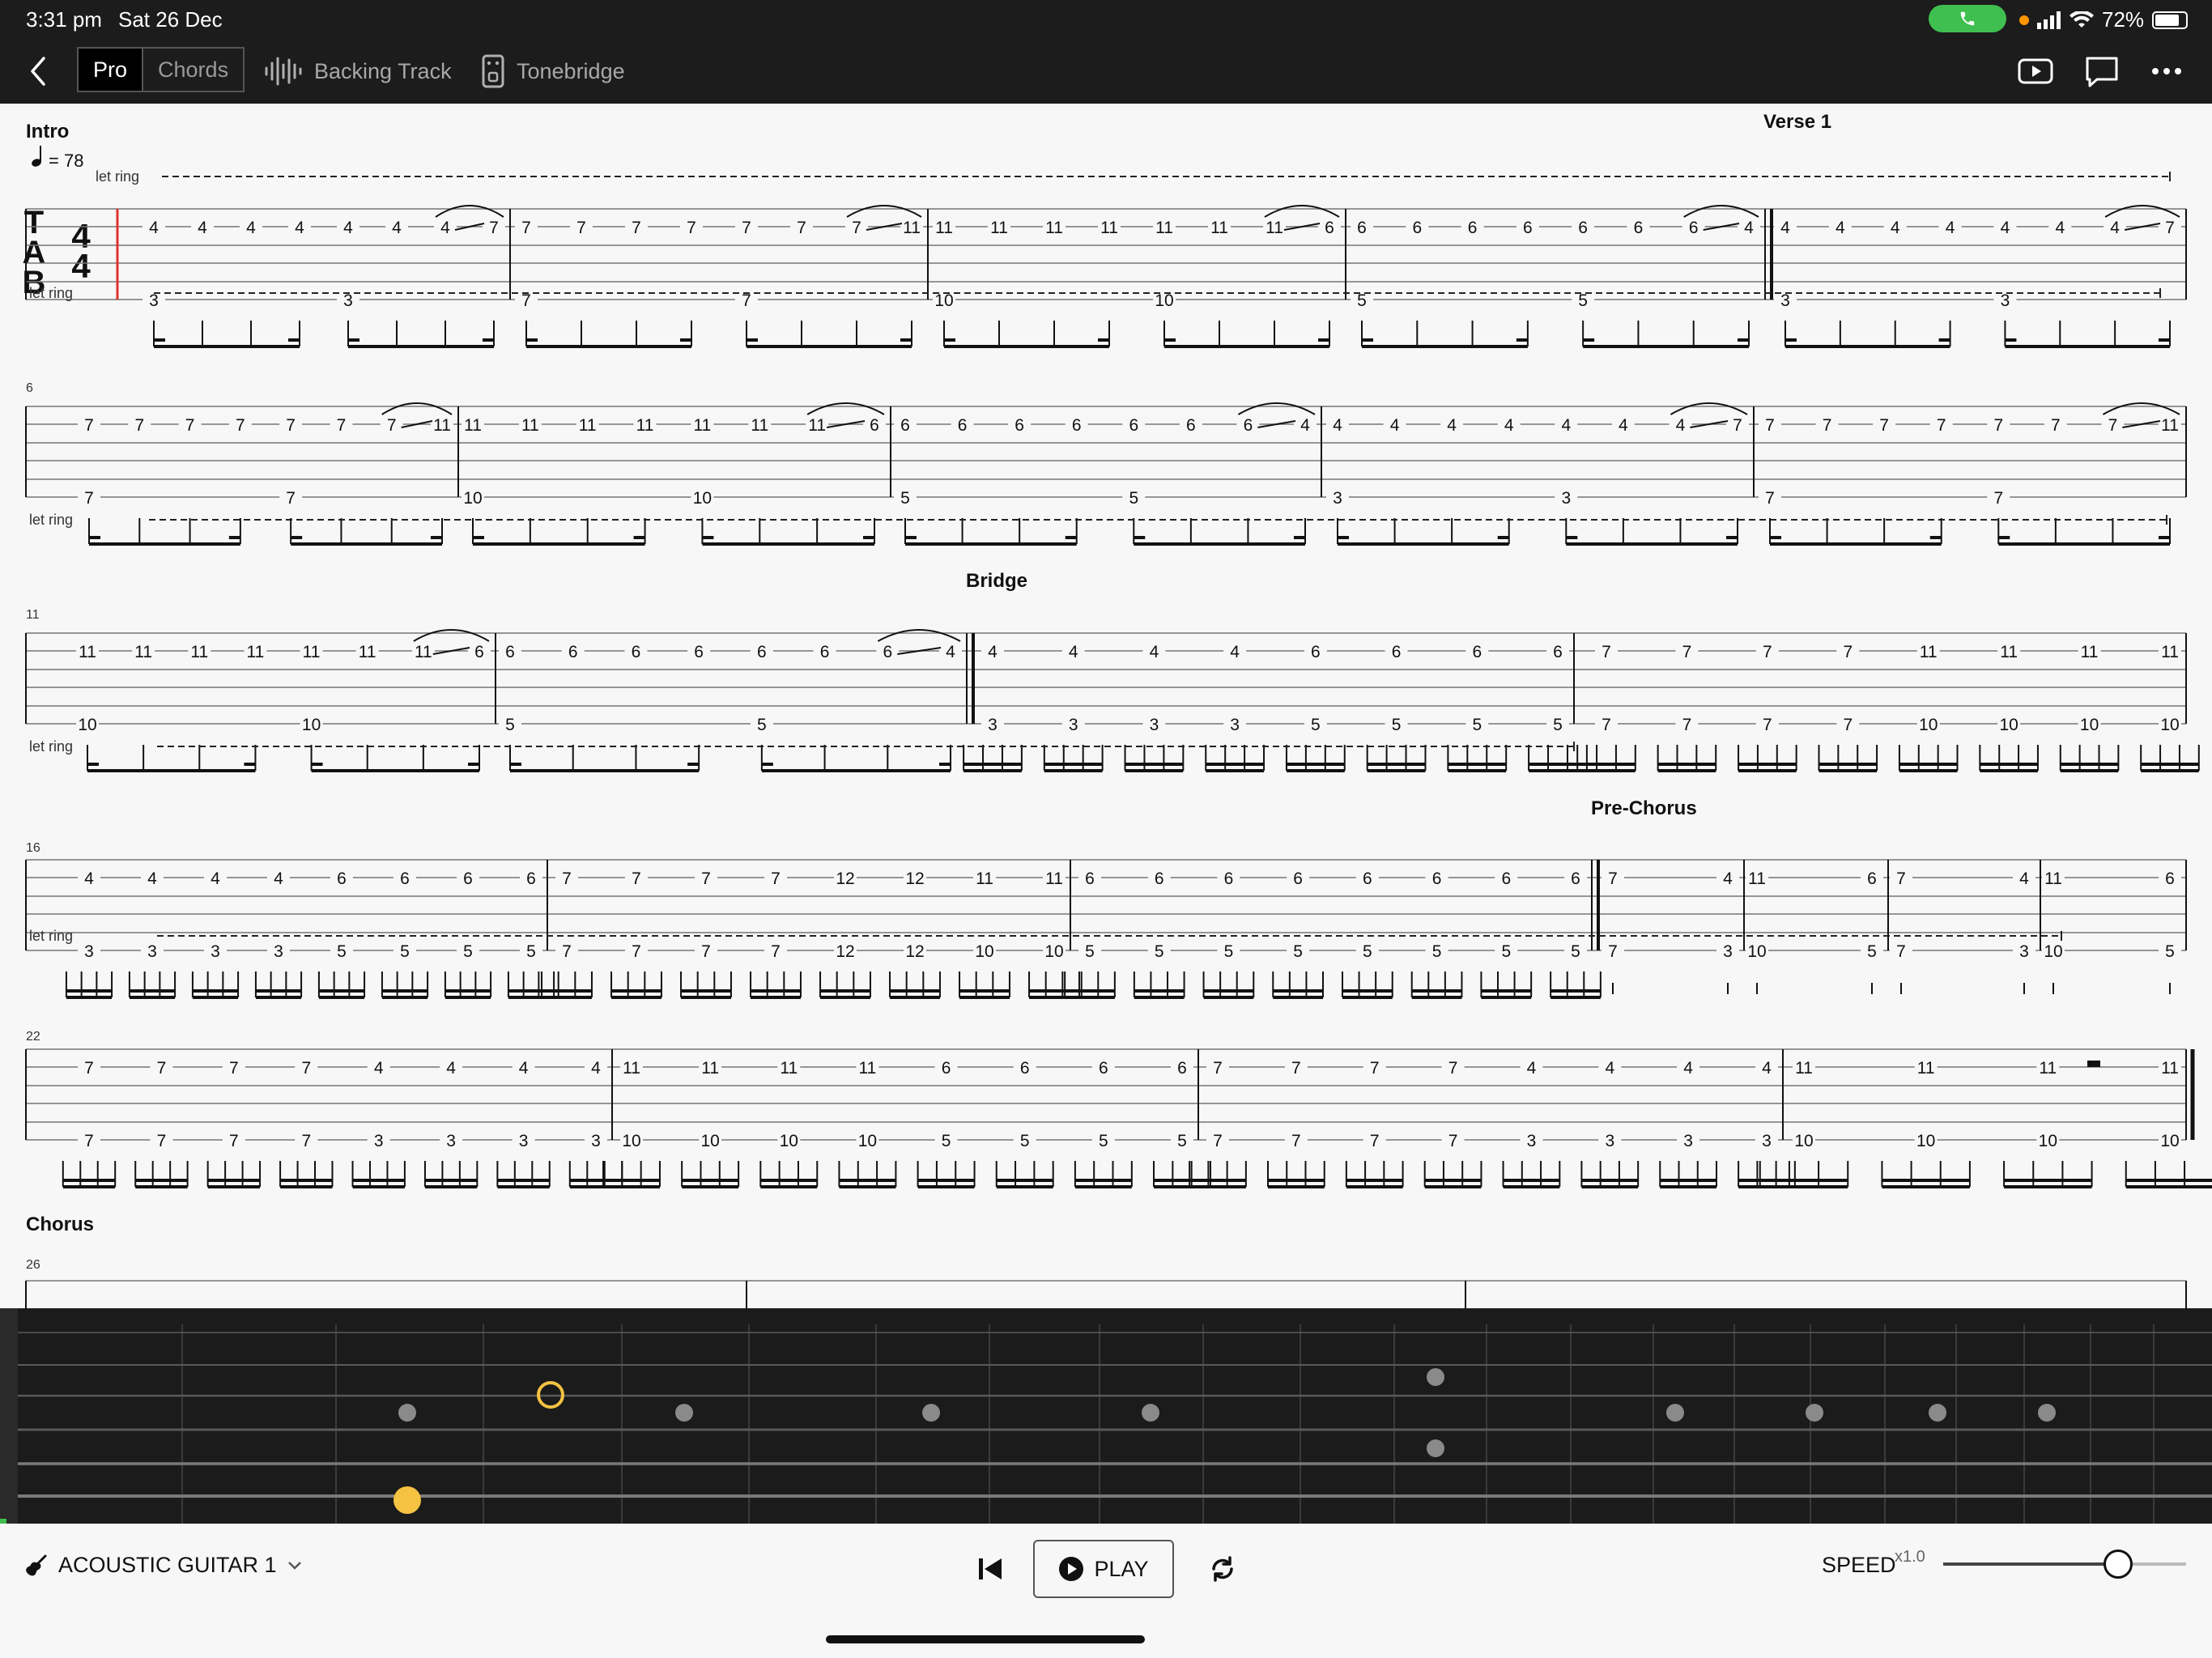 This screenshot has height=1658, width=2212. Describe the element at coordinates (193, 70) in the screenshot. I see `tab-chords: Chords` at that location.